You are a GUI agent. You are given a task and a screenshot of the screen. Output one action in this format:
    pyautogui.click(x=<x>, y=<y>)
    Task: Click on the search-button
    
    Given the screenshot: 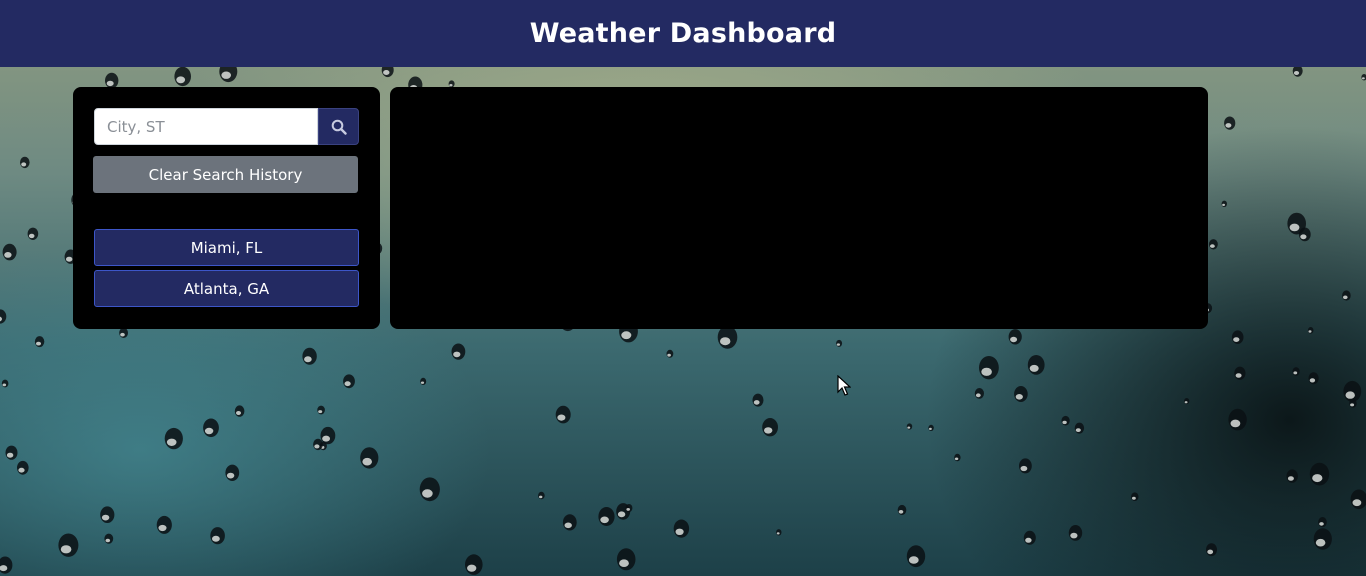 What is the action you would take?
    pyautogui.click(x=338, y=126)
    